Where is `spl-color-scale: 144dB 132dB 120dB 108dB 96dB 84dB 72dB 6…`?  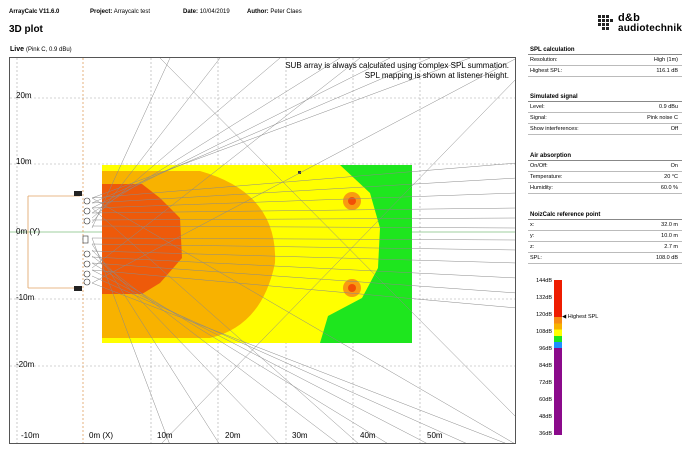 spl-color-scale: 144dB 132dB 120dB 108dB 96dB 84dB 72dB 6… is located at coordinates (605, 358).